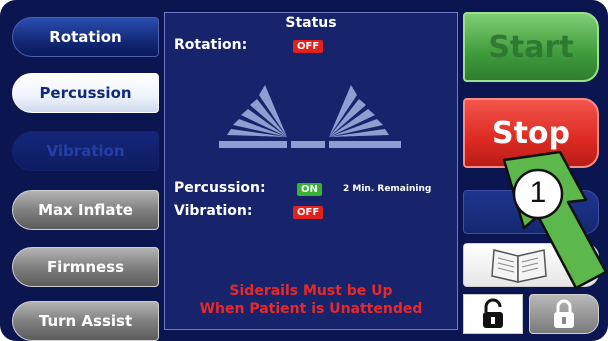 The image size is (608, 341). I want to click on rotation-status-badge: OFF, so click(308, 46).